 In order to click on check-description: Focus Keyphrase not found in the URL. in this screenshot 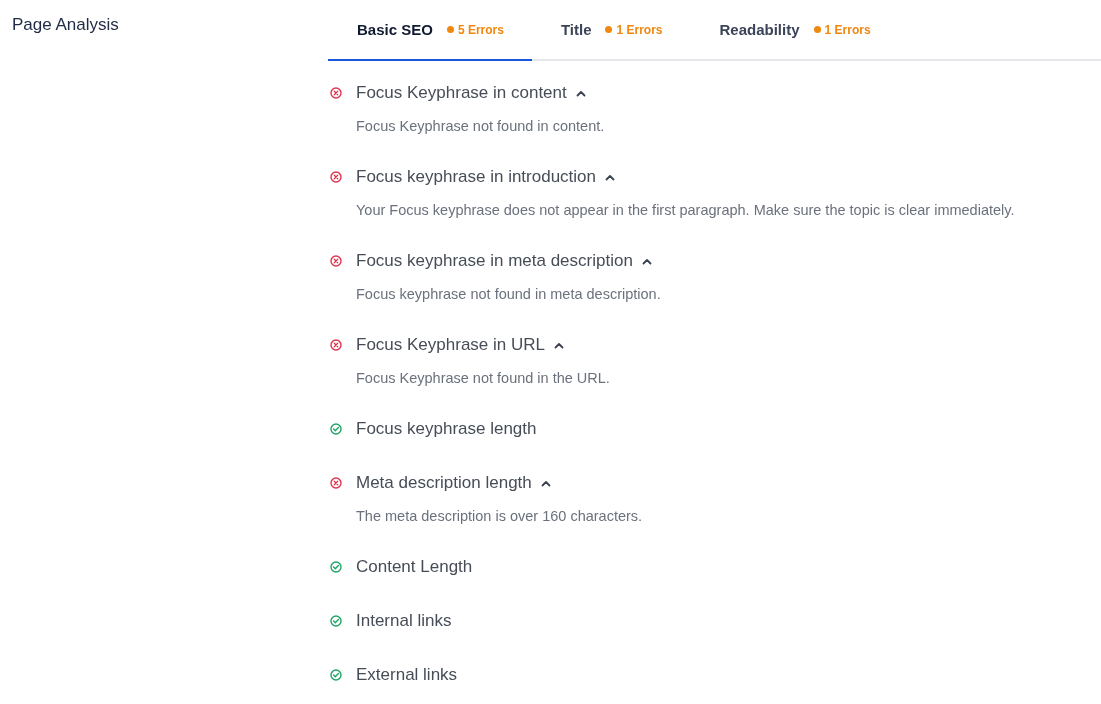, I will do `click(483, 378)`.